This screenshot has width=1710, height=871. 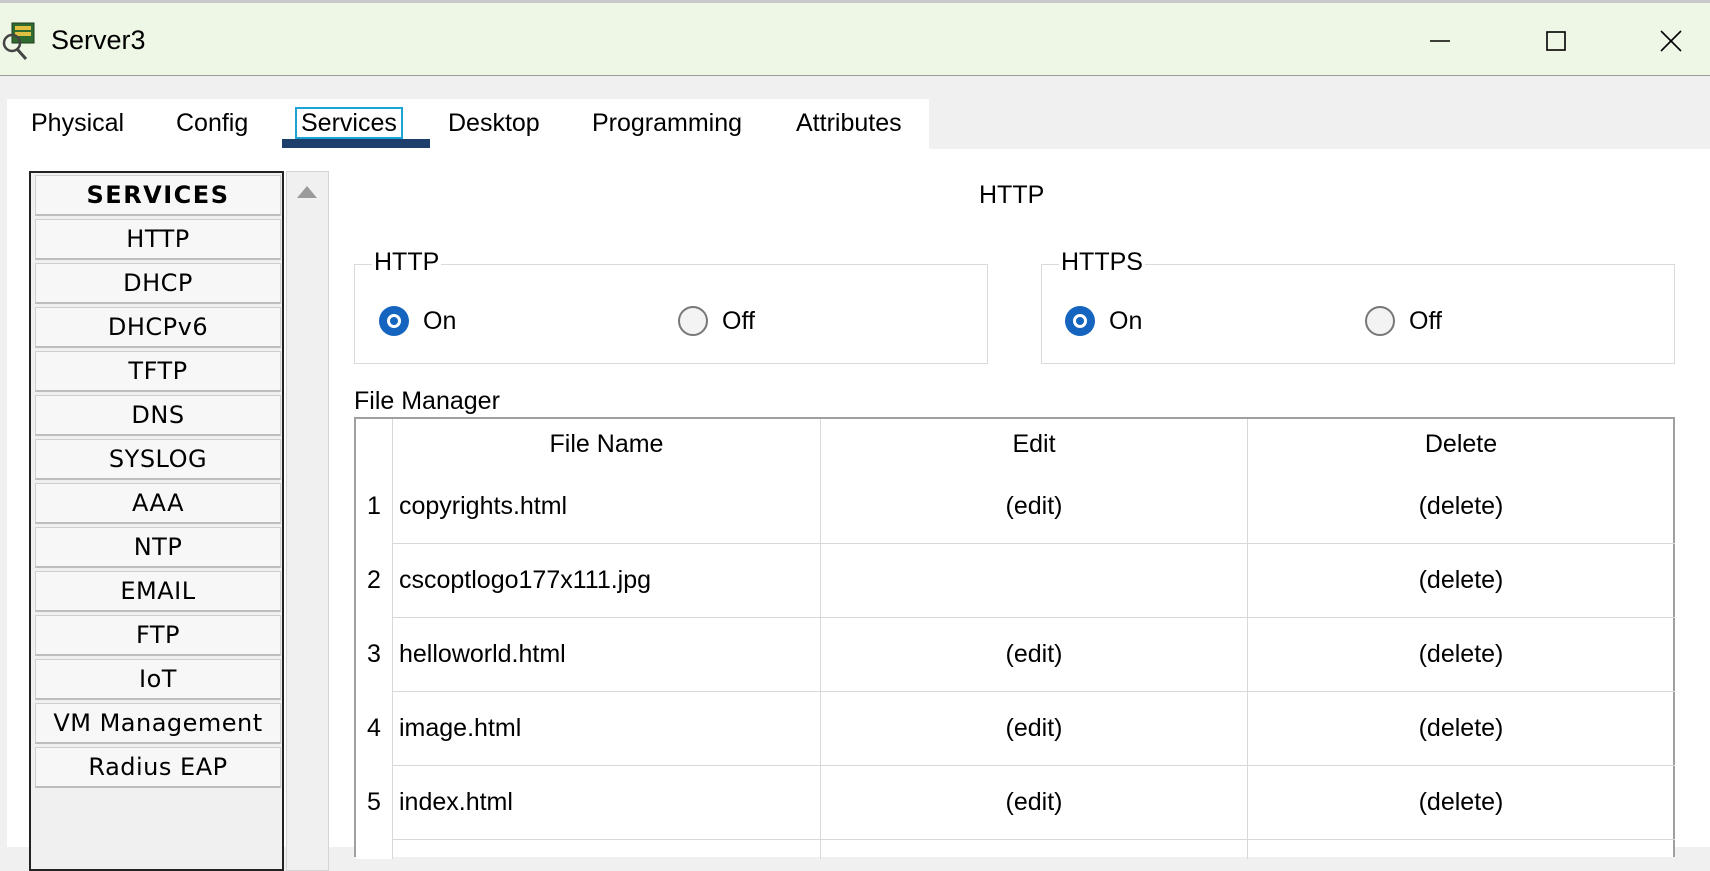 I want to click on column-header-file-name: File Name, so click(x=606, y=444).